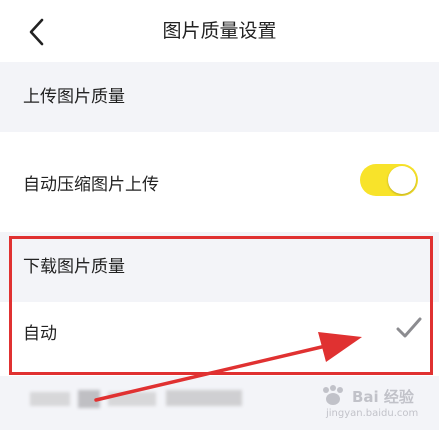 The width and height of the screenshot is (439, 430). I want to click on auto-compress-toggle, so click(389, 180).